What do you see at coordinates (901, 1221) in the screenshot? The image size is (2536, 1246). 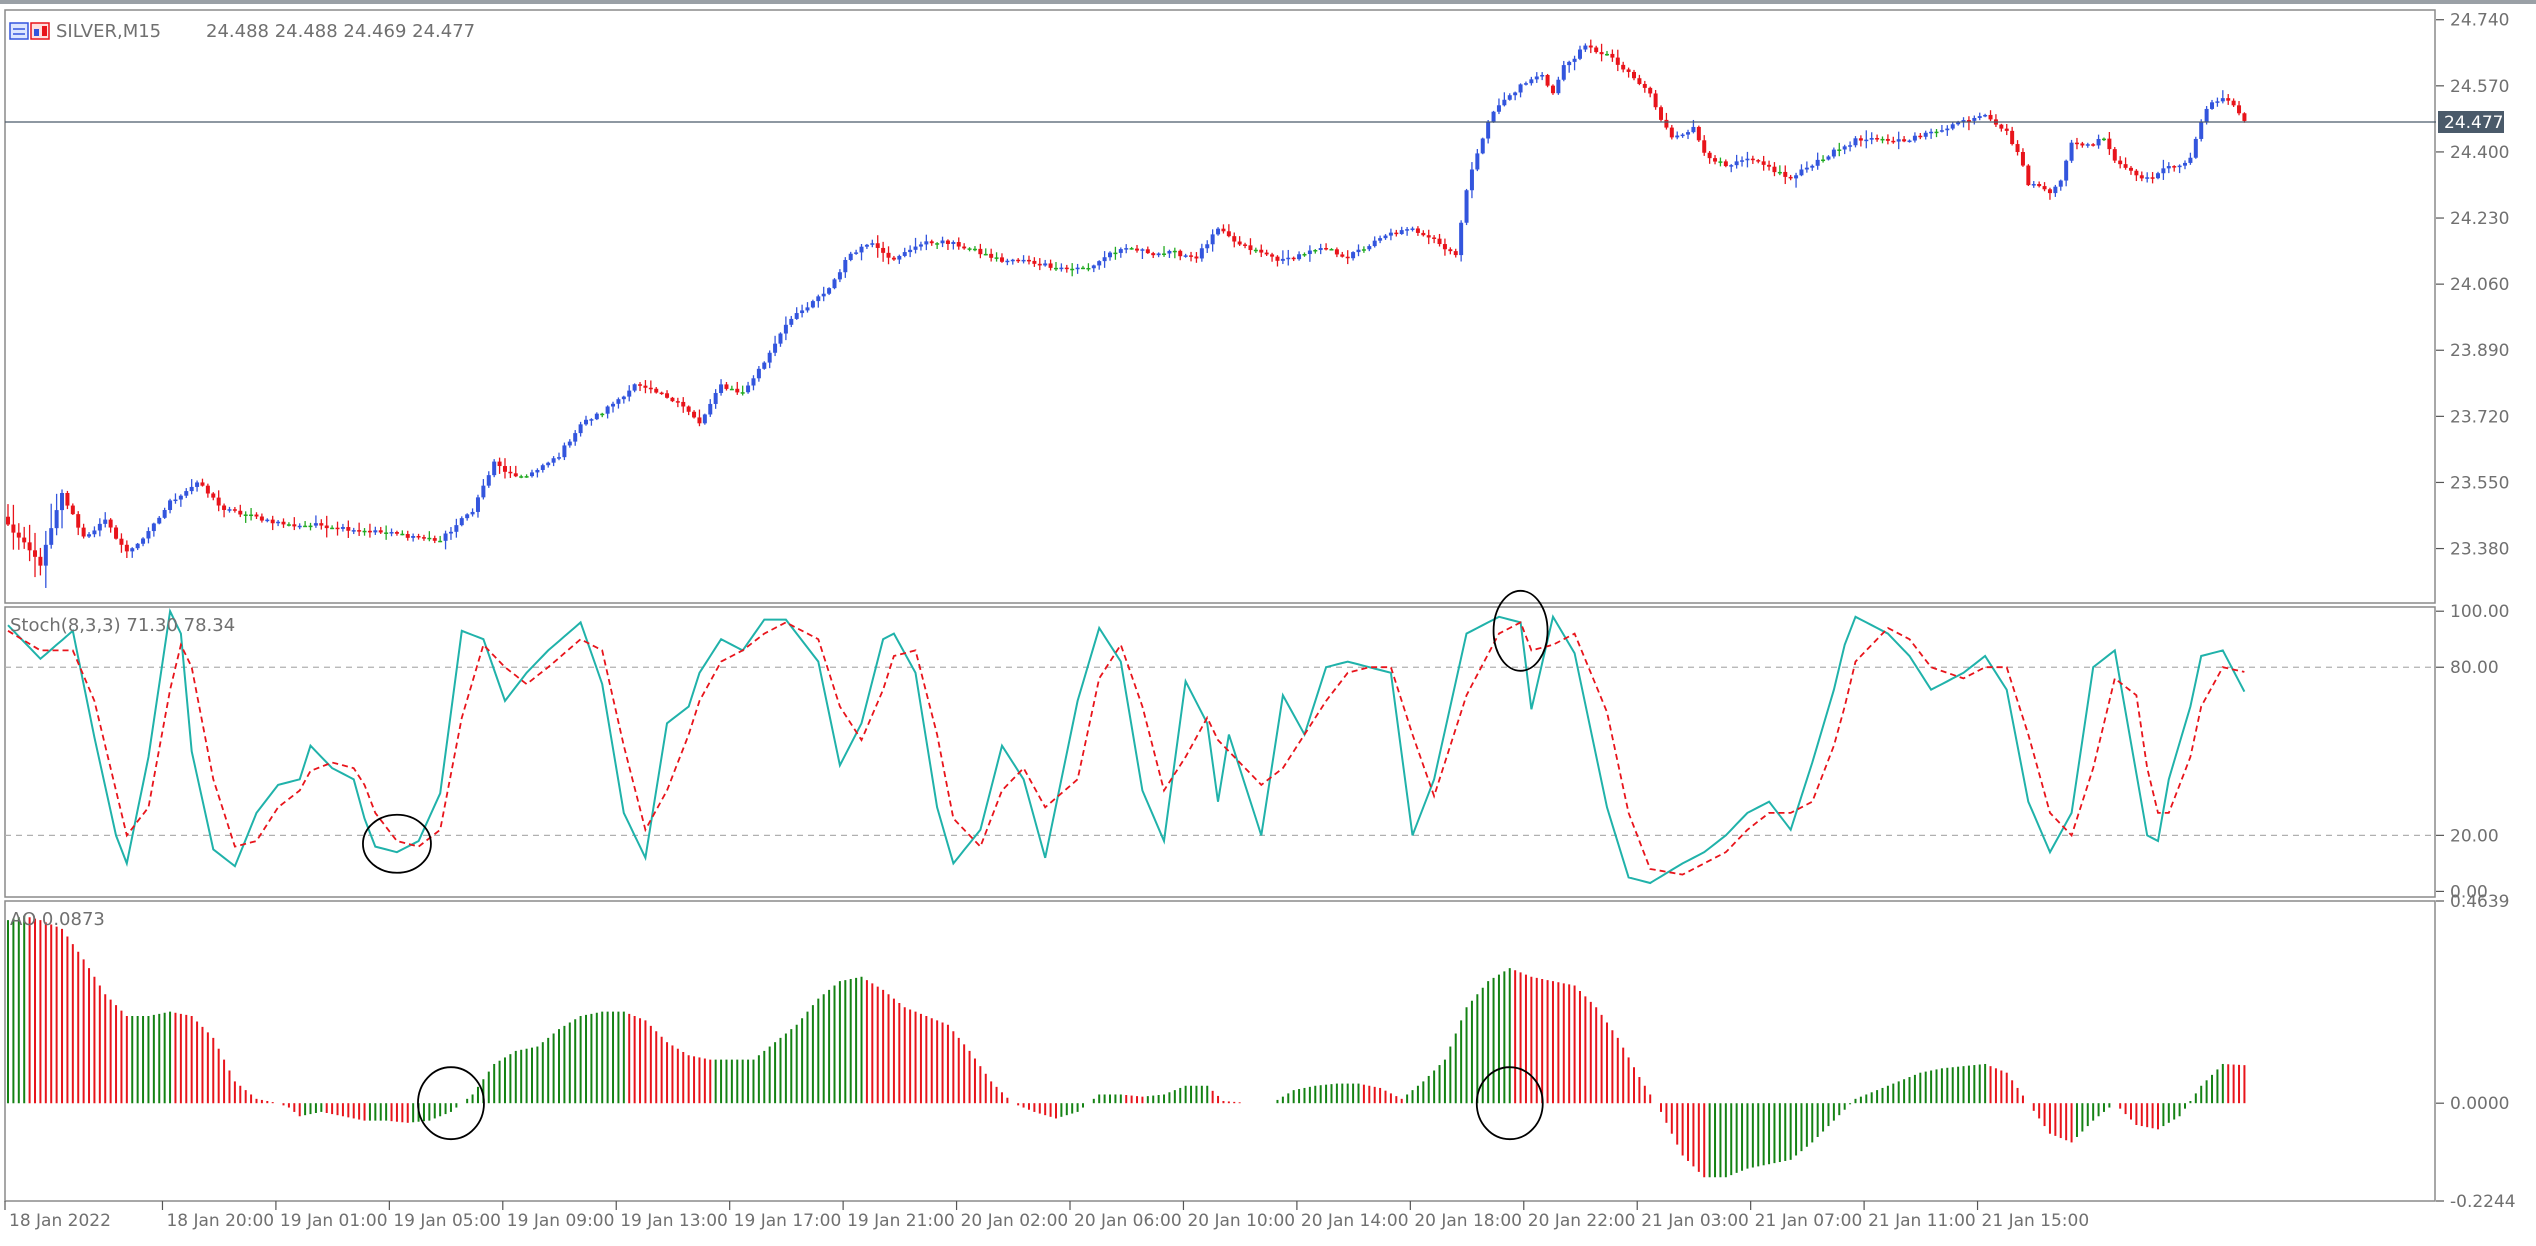 I see `time-tick-label: 19 Jan 21:00` at bounding box center [901, 1221].